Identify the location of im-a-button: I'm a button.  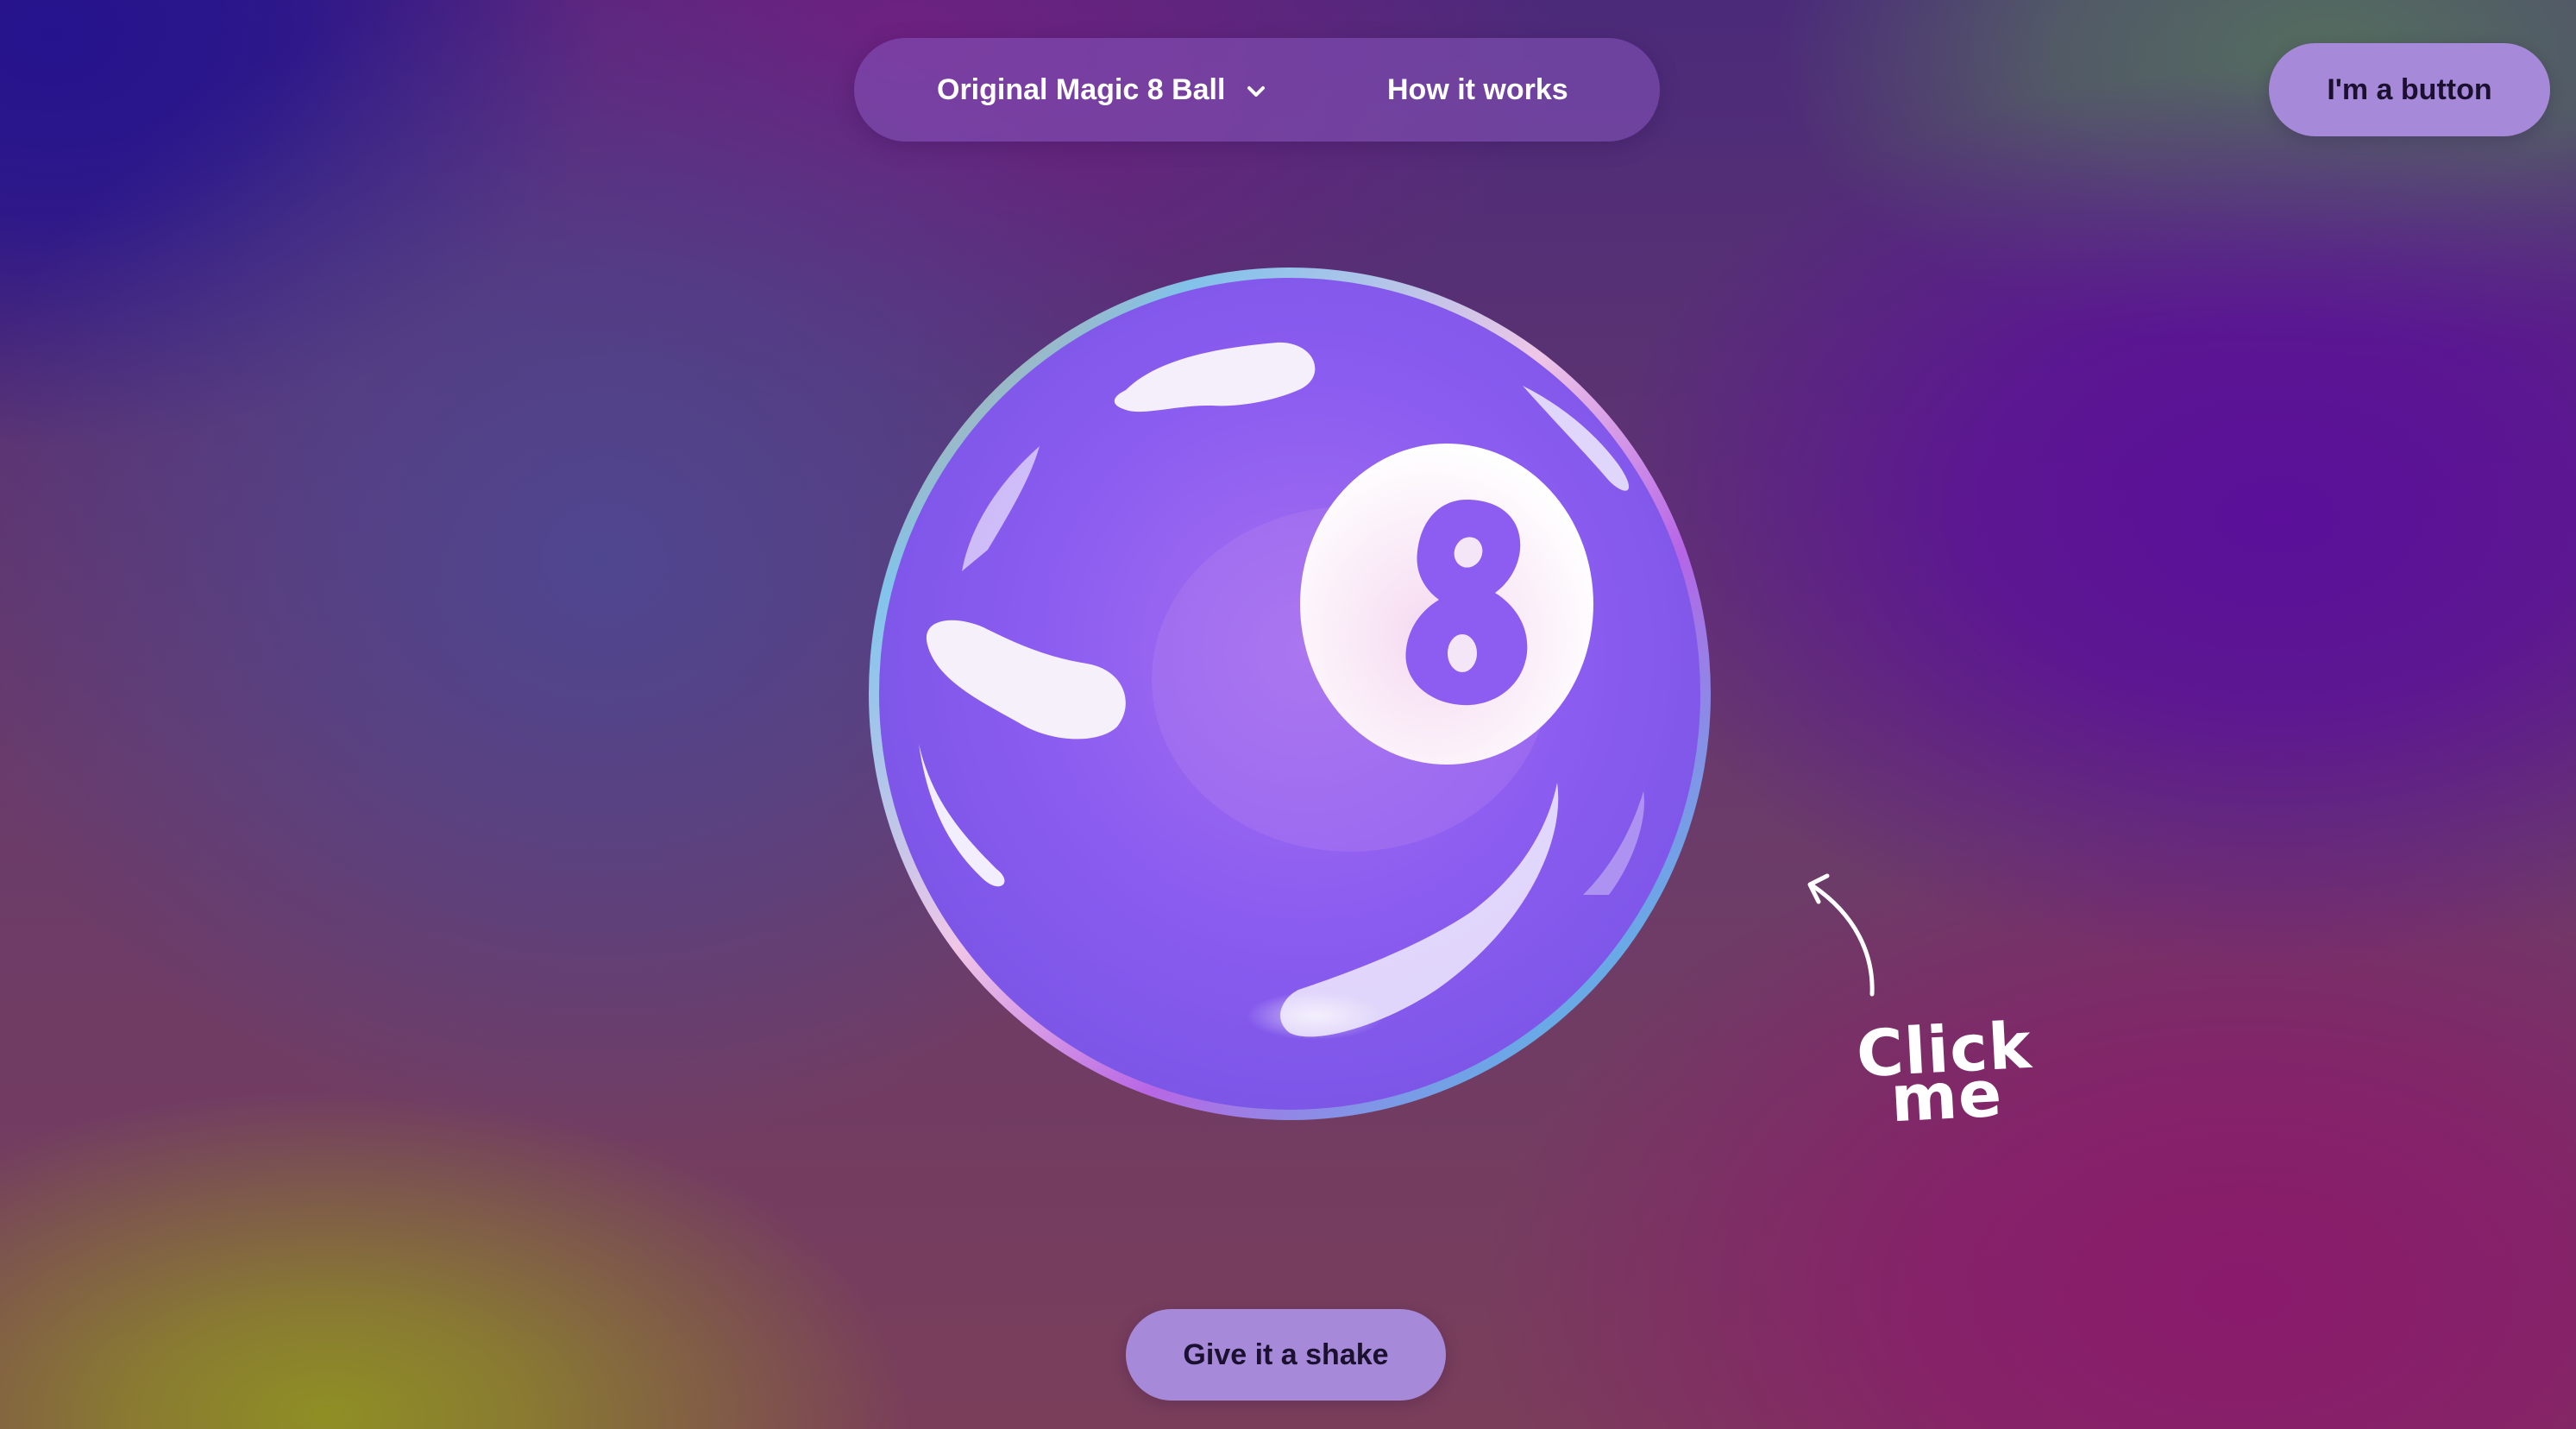
(2409, 89).